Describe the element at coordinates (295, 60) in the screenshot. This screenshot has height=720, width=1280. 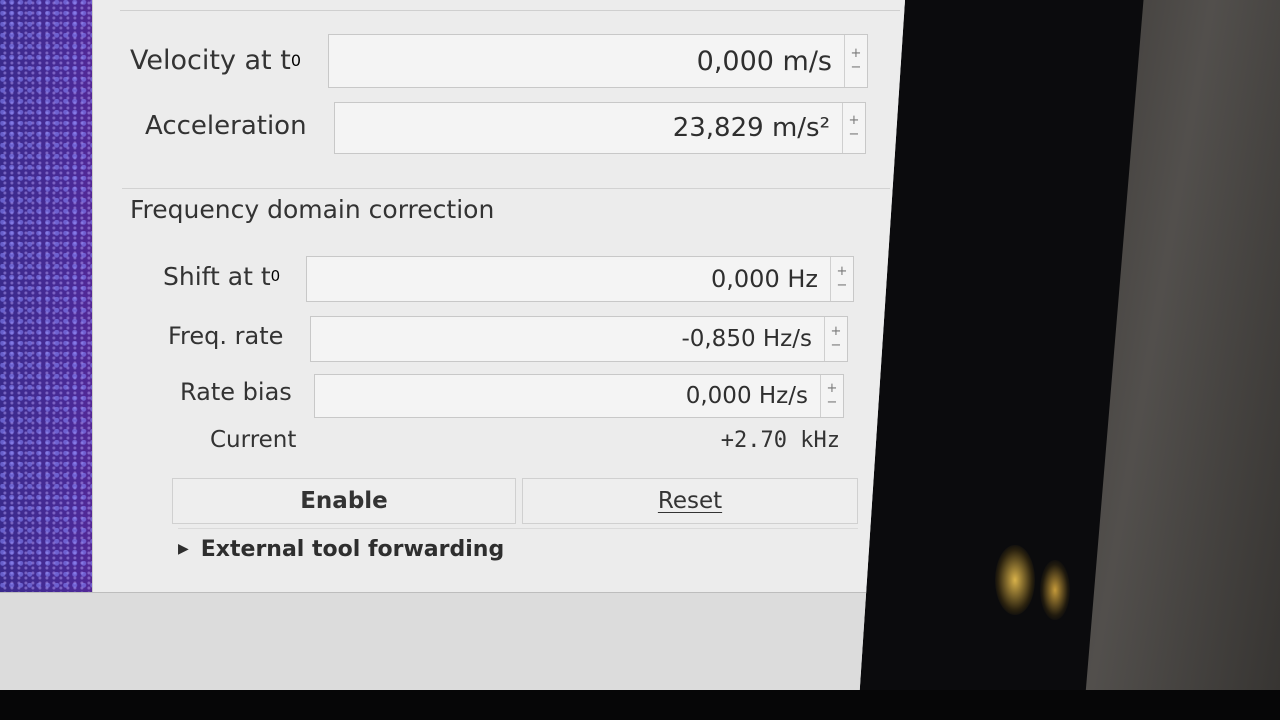
I see `velocity-label-sub: 0` at that location.